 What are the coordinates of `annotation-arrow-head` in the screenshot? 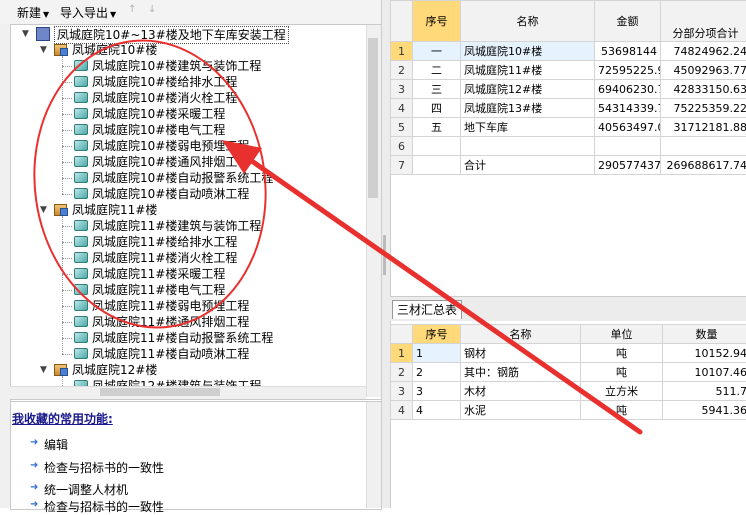 It's located at (242, 157).